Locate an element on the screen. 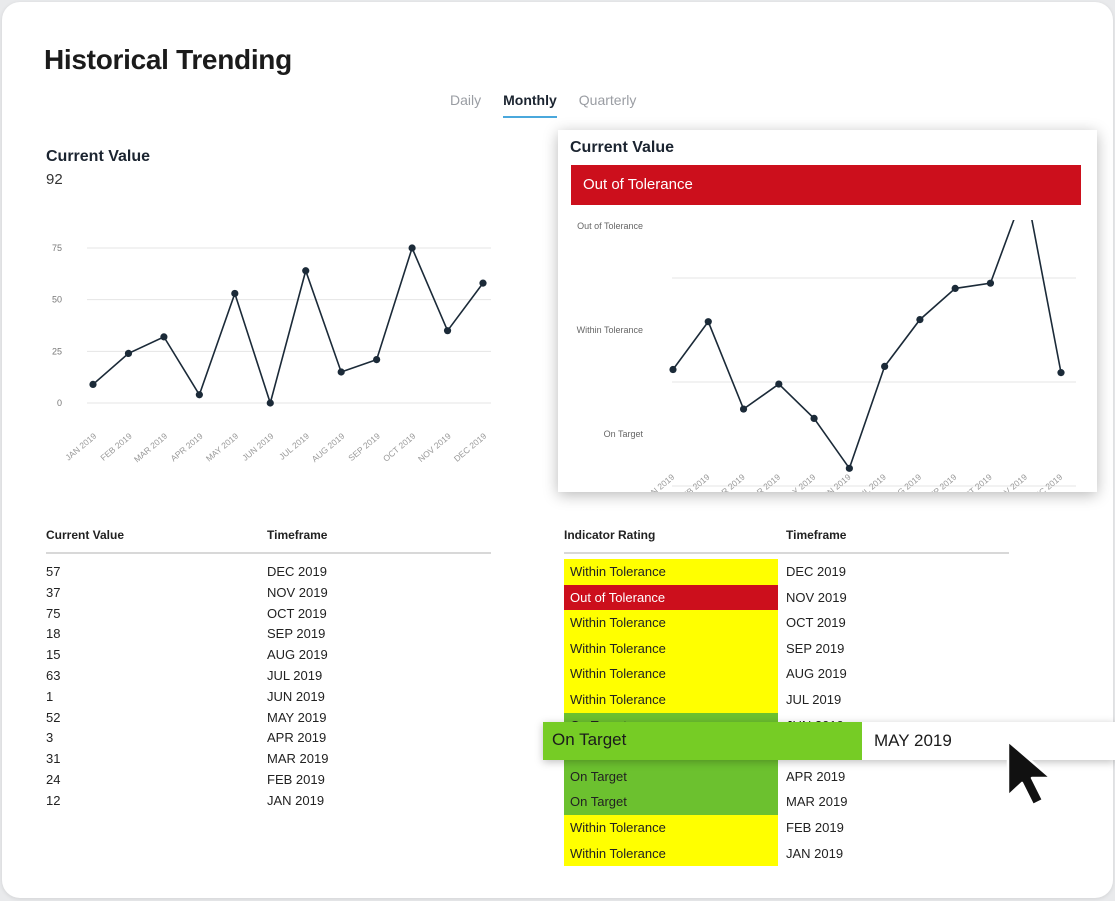  y-tick-label: 25 is located at coordinates (57, 351).